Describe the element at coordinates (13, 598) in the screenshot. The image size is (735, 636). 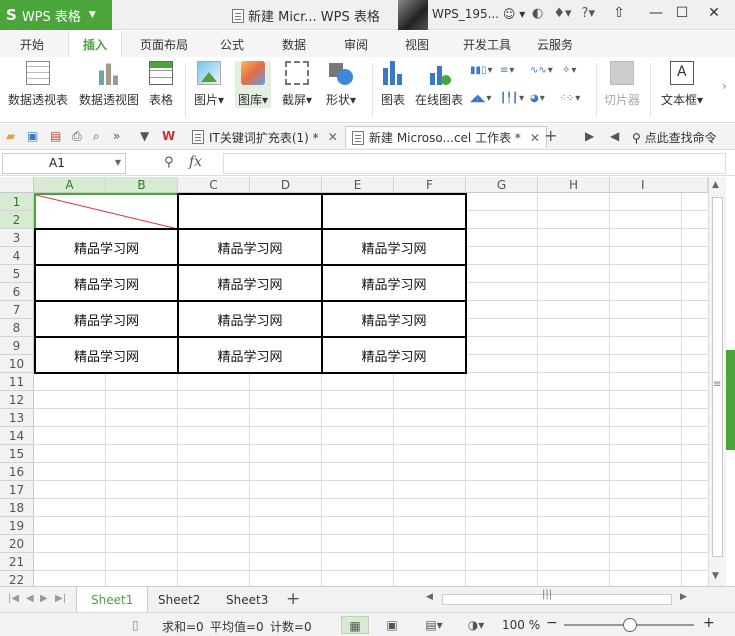
I see `first-sheet-icon: |◀` at that location.